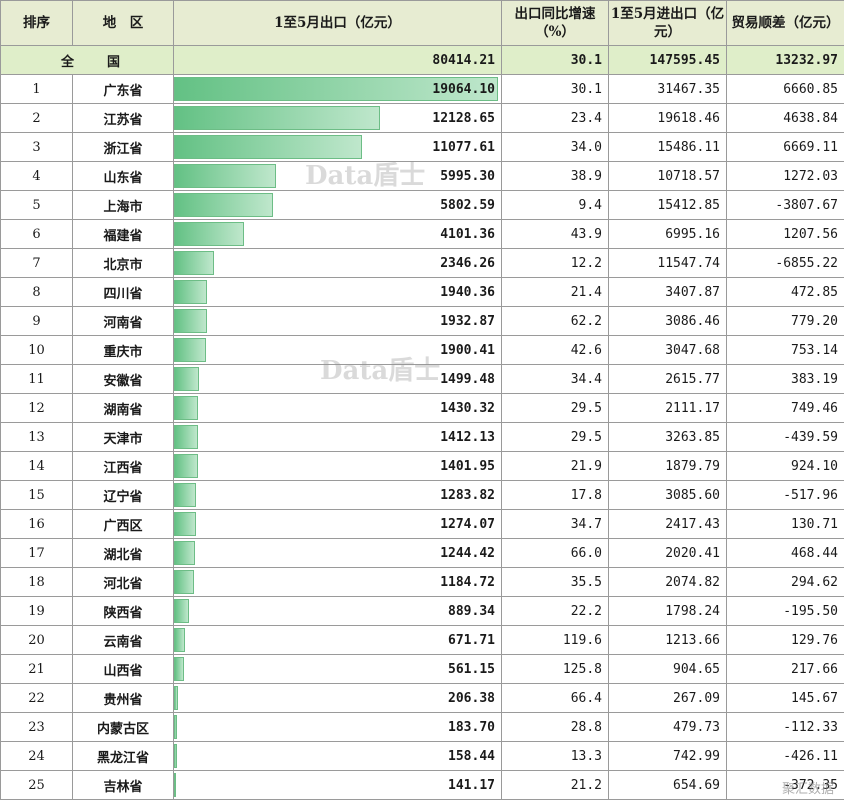 The height and width of the screenshot is (803, 844). What do you see at coordinates (337, 640) in the screenshot?
I see `export-cell: 671.71` at bounding box center [337, 640].